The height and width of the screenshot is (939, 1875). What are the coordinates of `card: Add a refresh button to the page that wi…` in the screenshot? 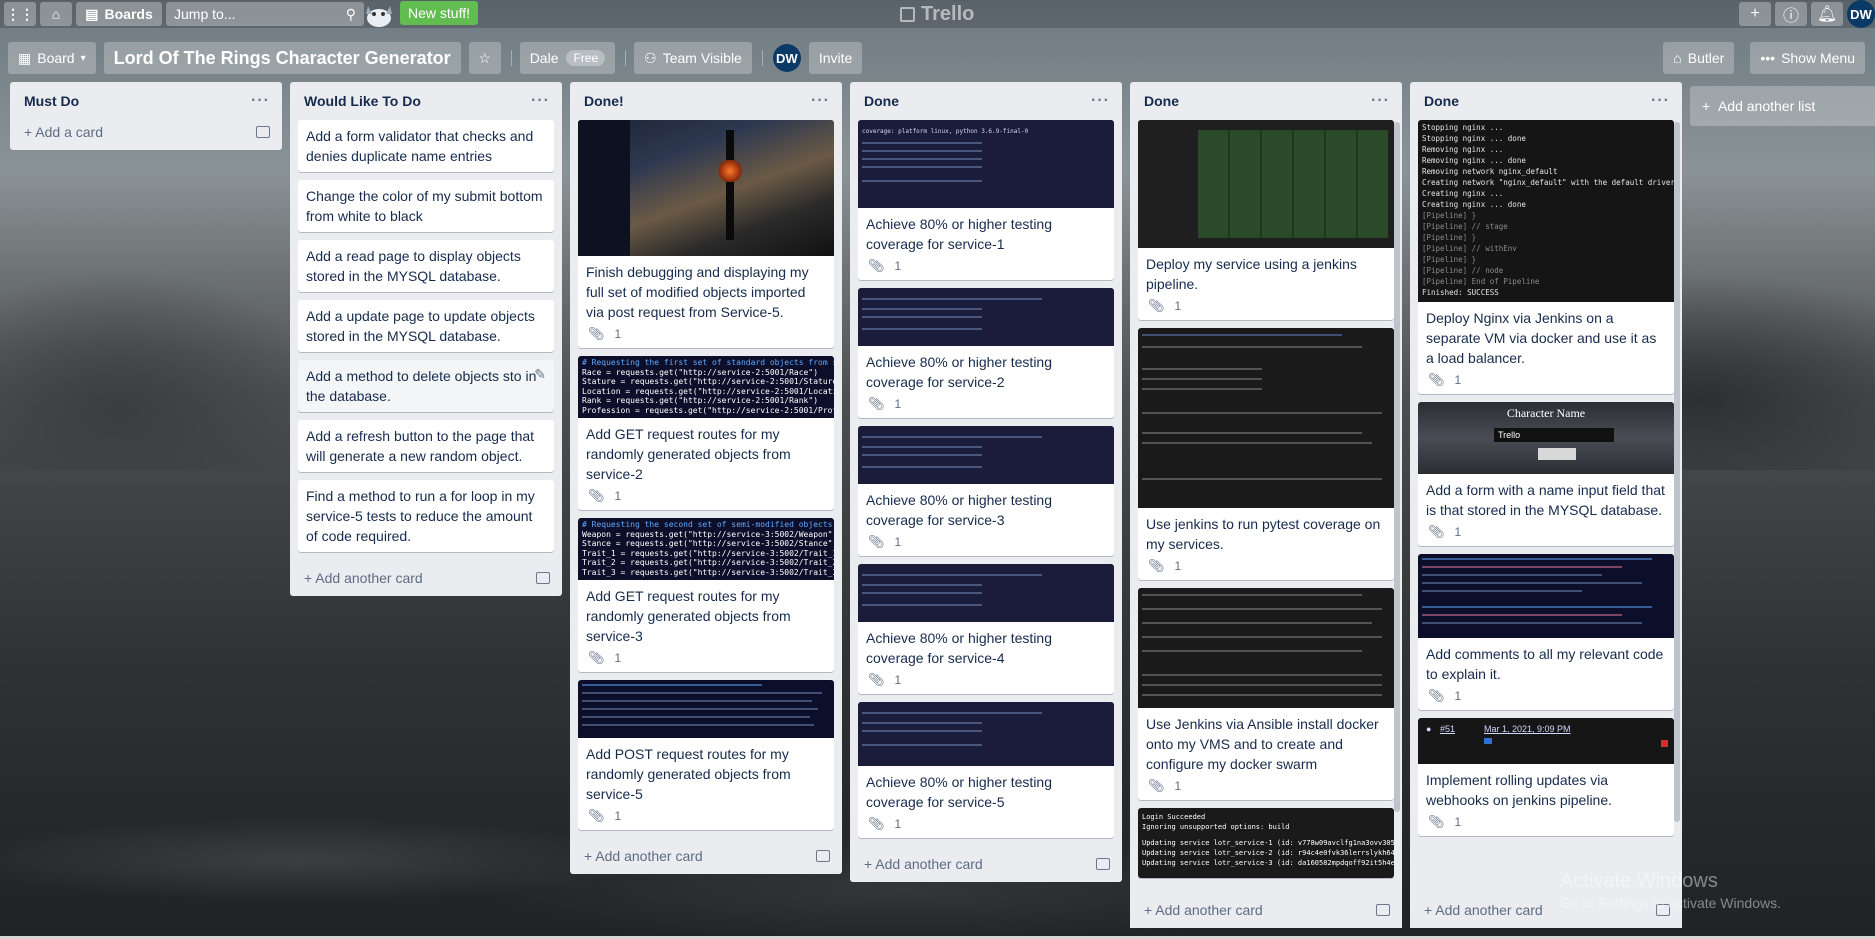 It's located at (426, 446).